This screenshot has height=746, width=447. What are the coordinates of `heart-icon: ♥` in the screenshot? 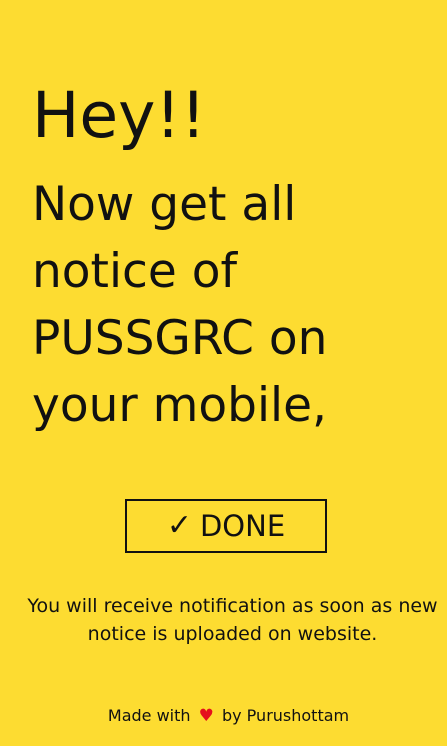 It's located at (206, 716).